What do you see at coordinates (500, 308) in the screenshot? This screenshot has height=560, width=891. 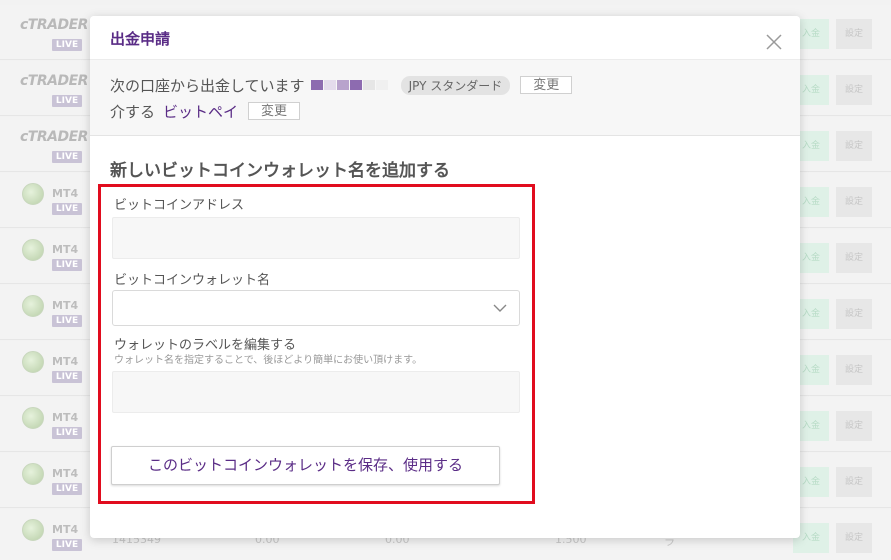 I see `chevron-down-icon` at bounding box center [500, 308].